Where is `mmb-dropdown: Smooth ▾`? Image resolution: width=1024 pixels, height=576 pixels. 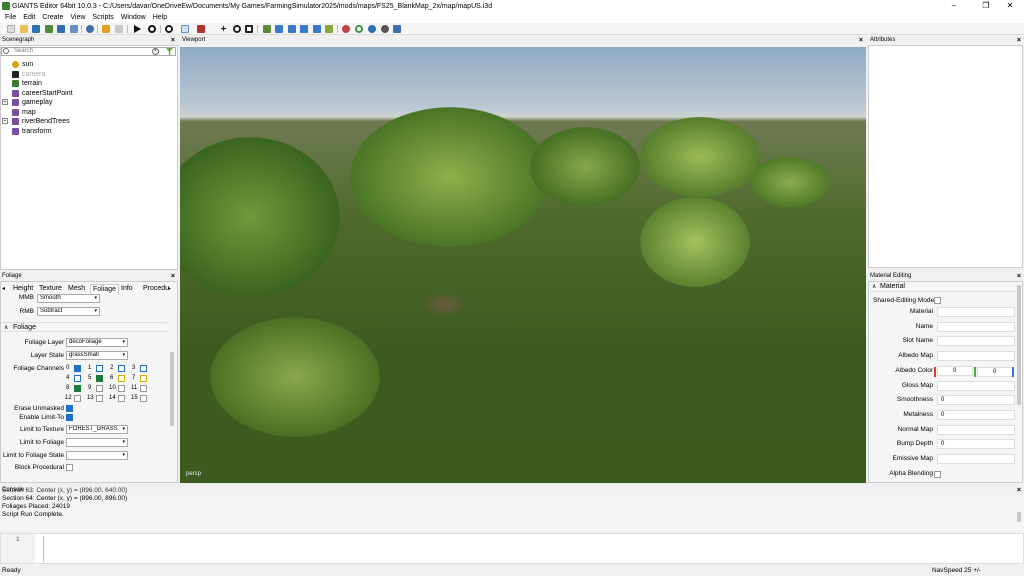
mmb-dropdown: Smooth ▾ is located at coordinates (68, 298).